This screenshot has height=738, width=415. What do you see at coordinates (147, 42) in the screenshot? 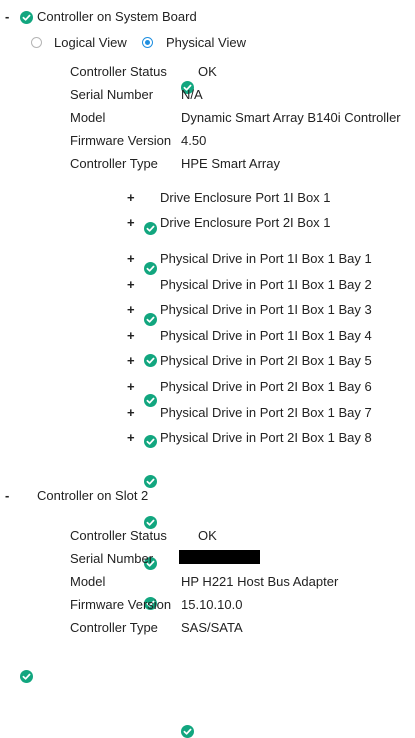
I see `physical-view-radio` at bounding box center [147, 42].